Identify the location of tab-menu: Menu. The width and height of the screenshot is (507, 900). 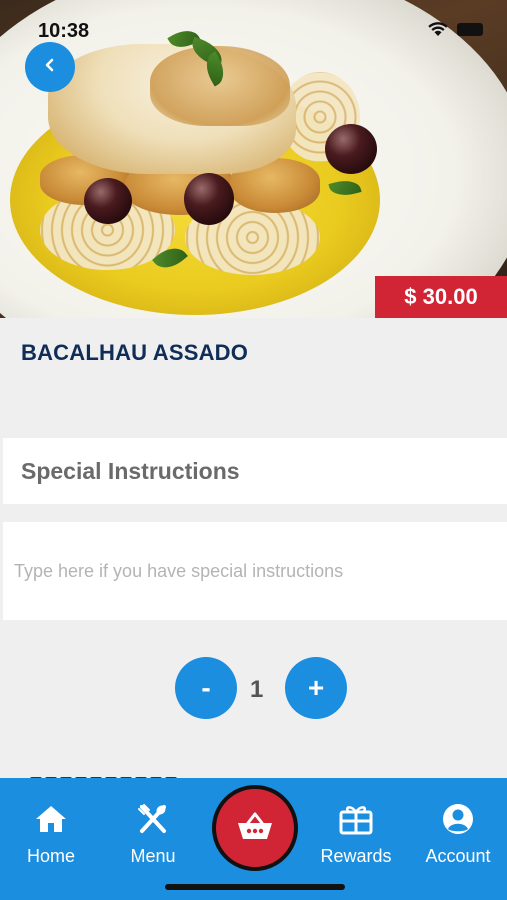
(153, 828).